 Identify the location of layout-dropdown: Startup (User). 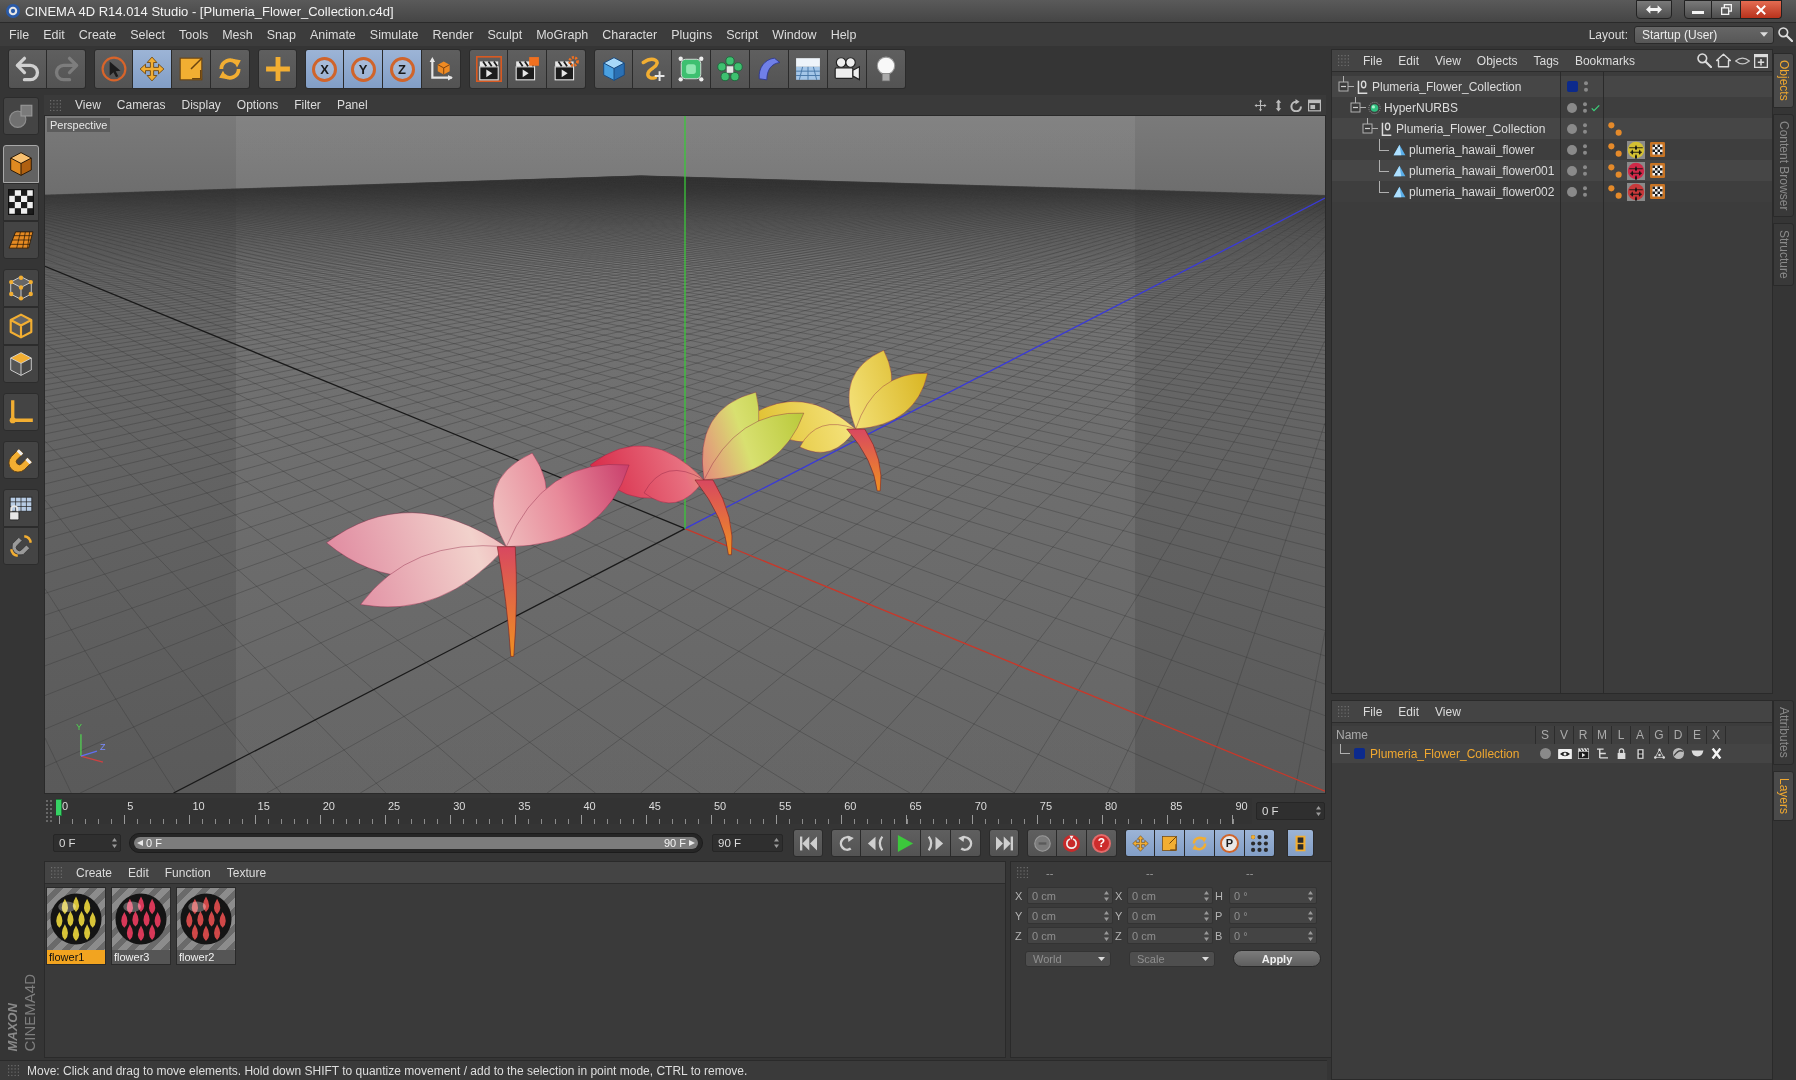
(1704, 34).